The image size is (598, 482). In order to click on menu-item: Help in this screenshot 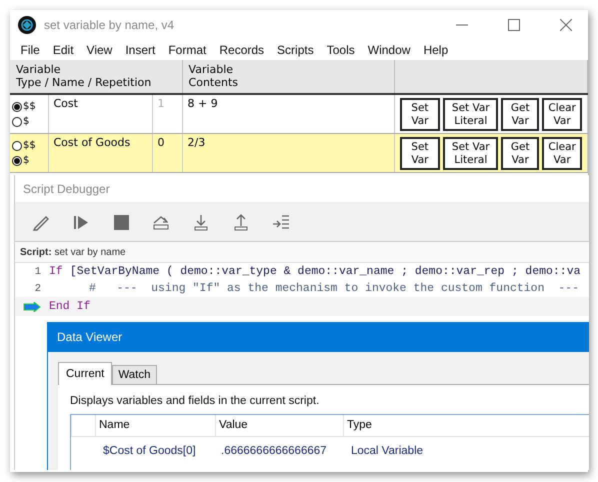, I will do `click(435, 50)`.